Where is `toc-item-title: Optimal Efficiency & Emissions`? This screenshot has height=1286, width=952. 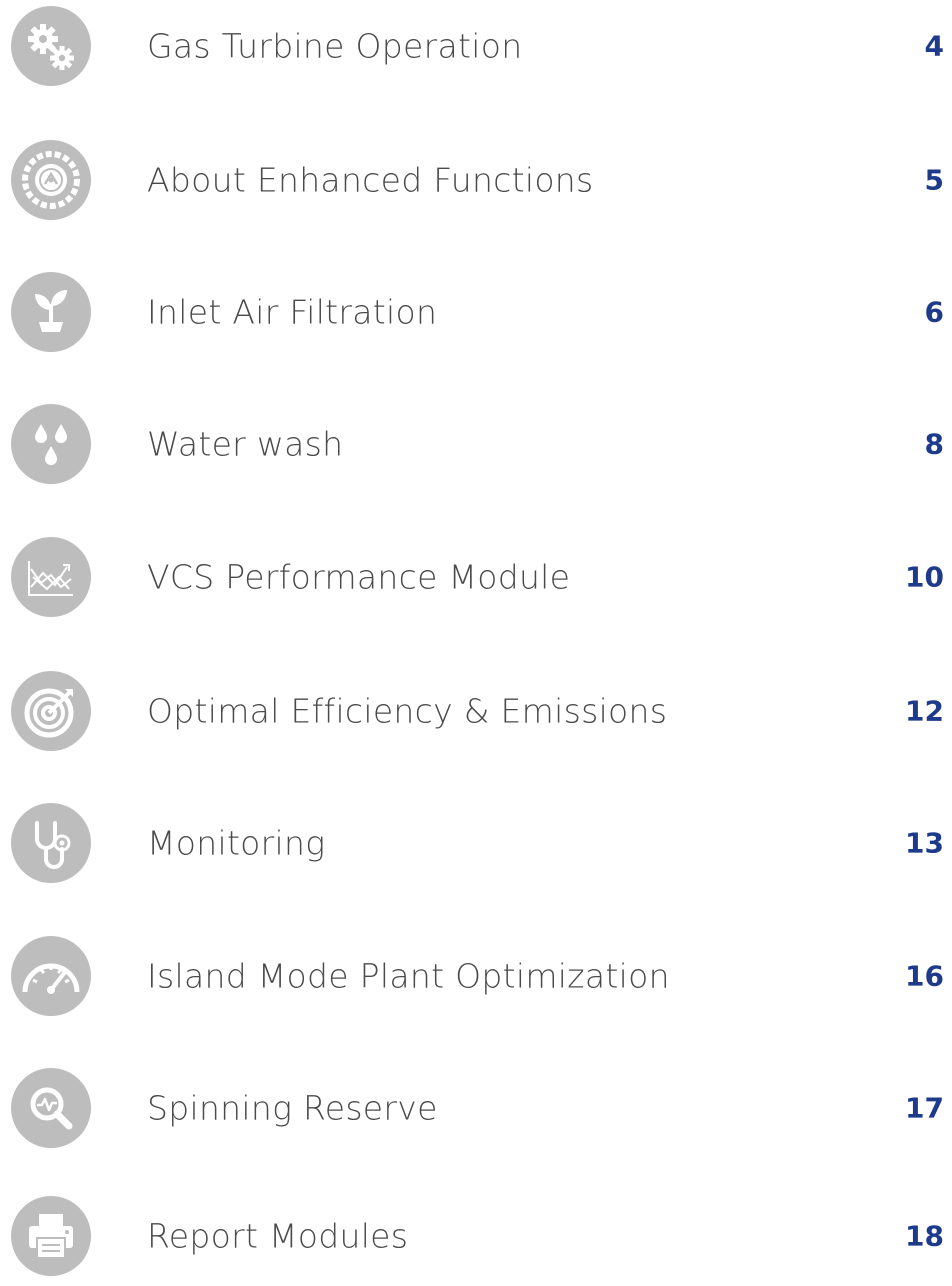 toc-item-title: Optimal Efficiency & Emissions is located at coordinates (407, 711).